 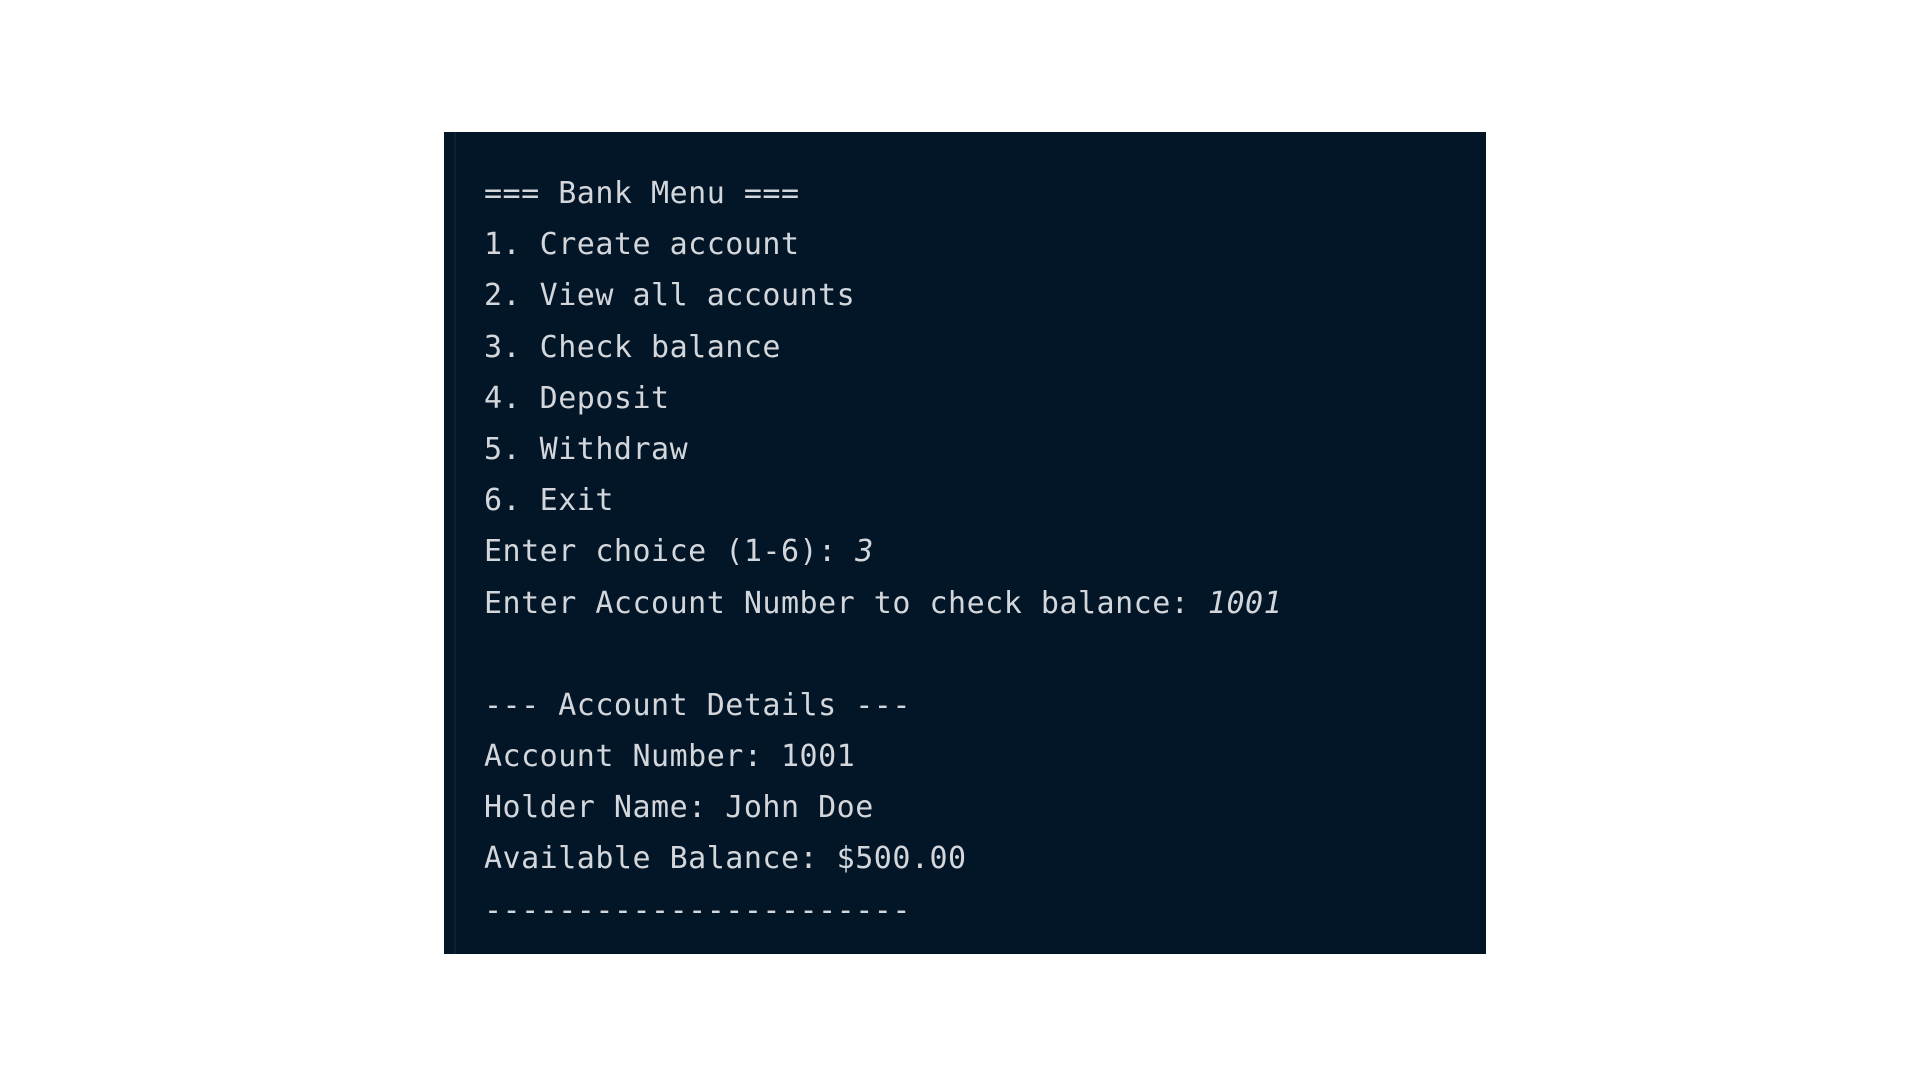 What do you see at coordinates (725, 859) in the screenshot?
I see `available-balance-line: Available Balance: $500.00` at bounding box center [725, 859].